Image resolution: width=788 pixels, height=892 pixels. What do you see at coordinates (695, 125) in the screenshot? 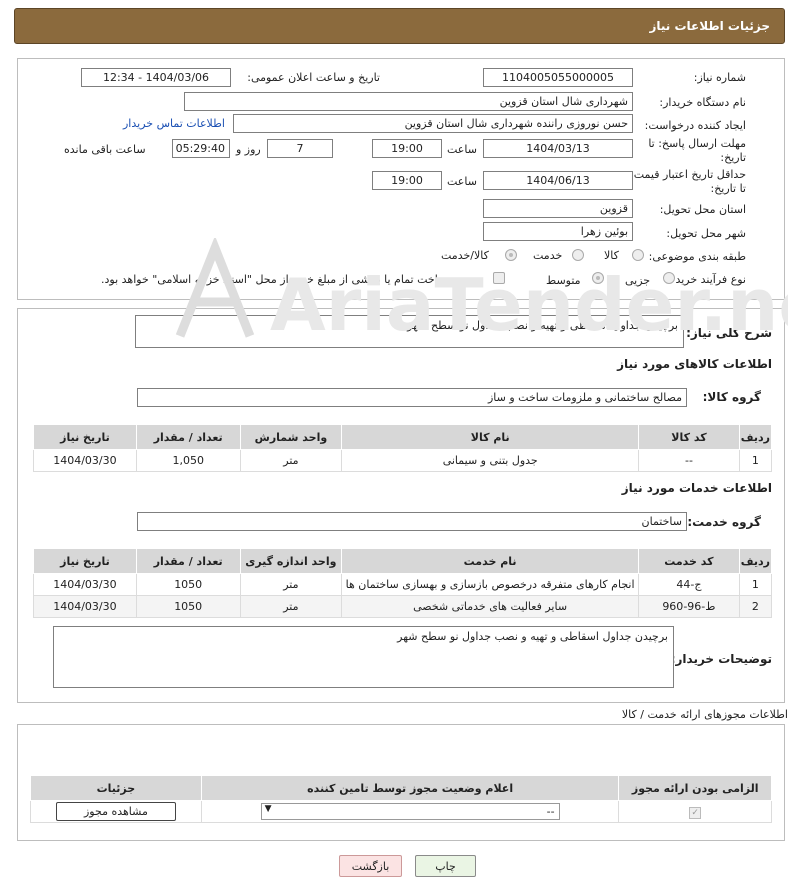
I see `creator-label: ایجاد کننده درخواست:` at bounding box center [695, 125].